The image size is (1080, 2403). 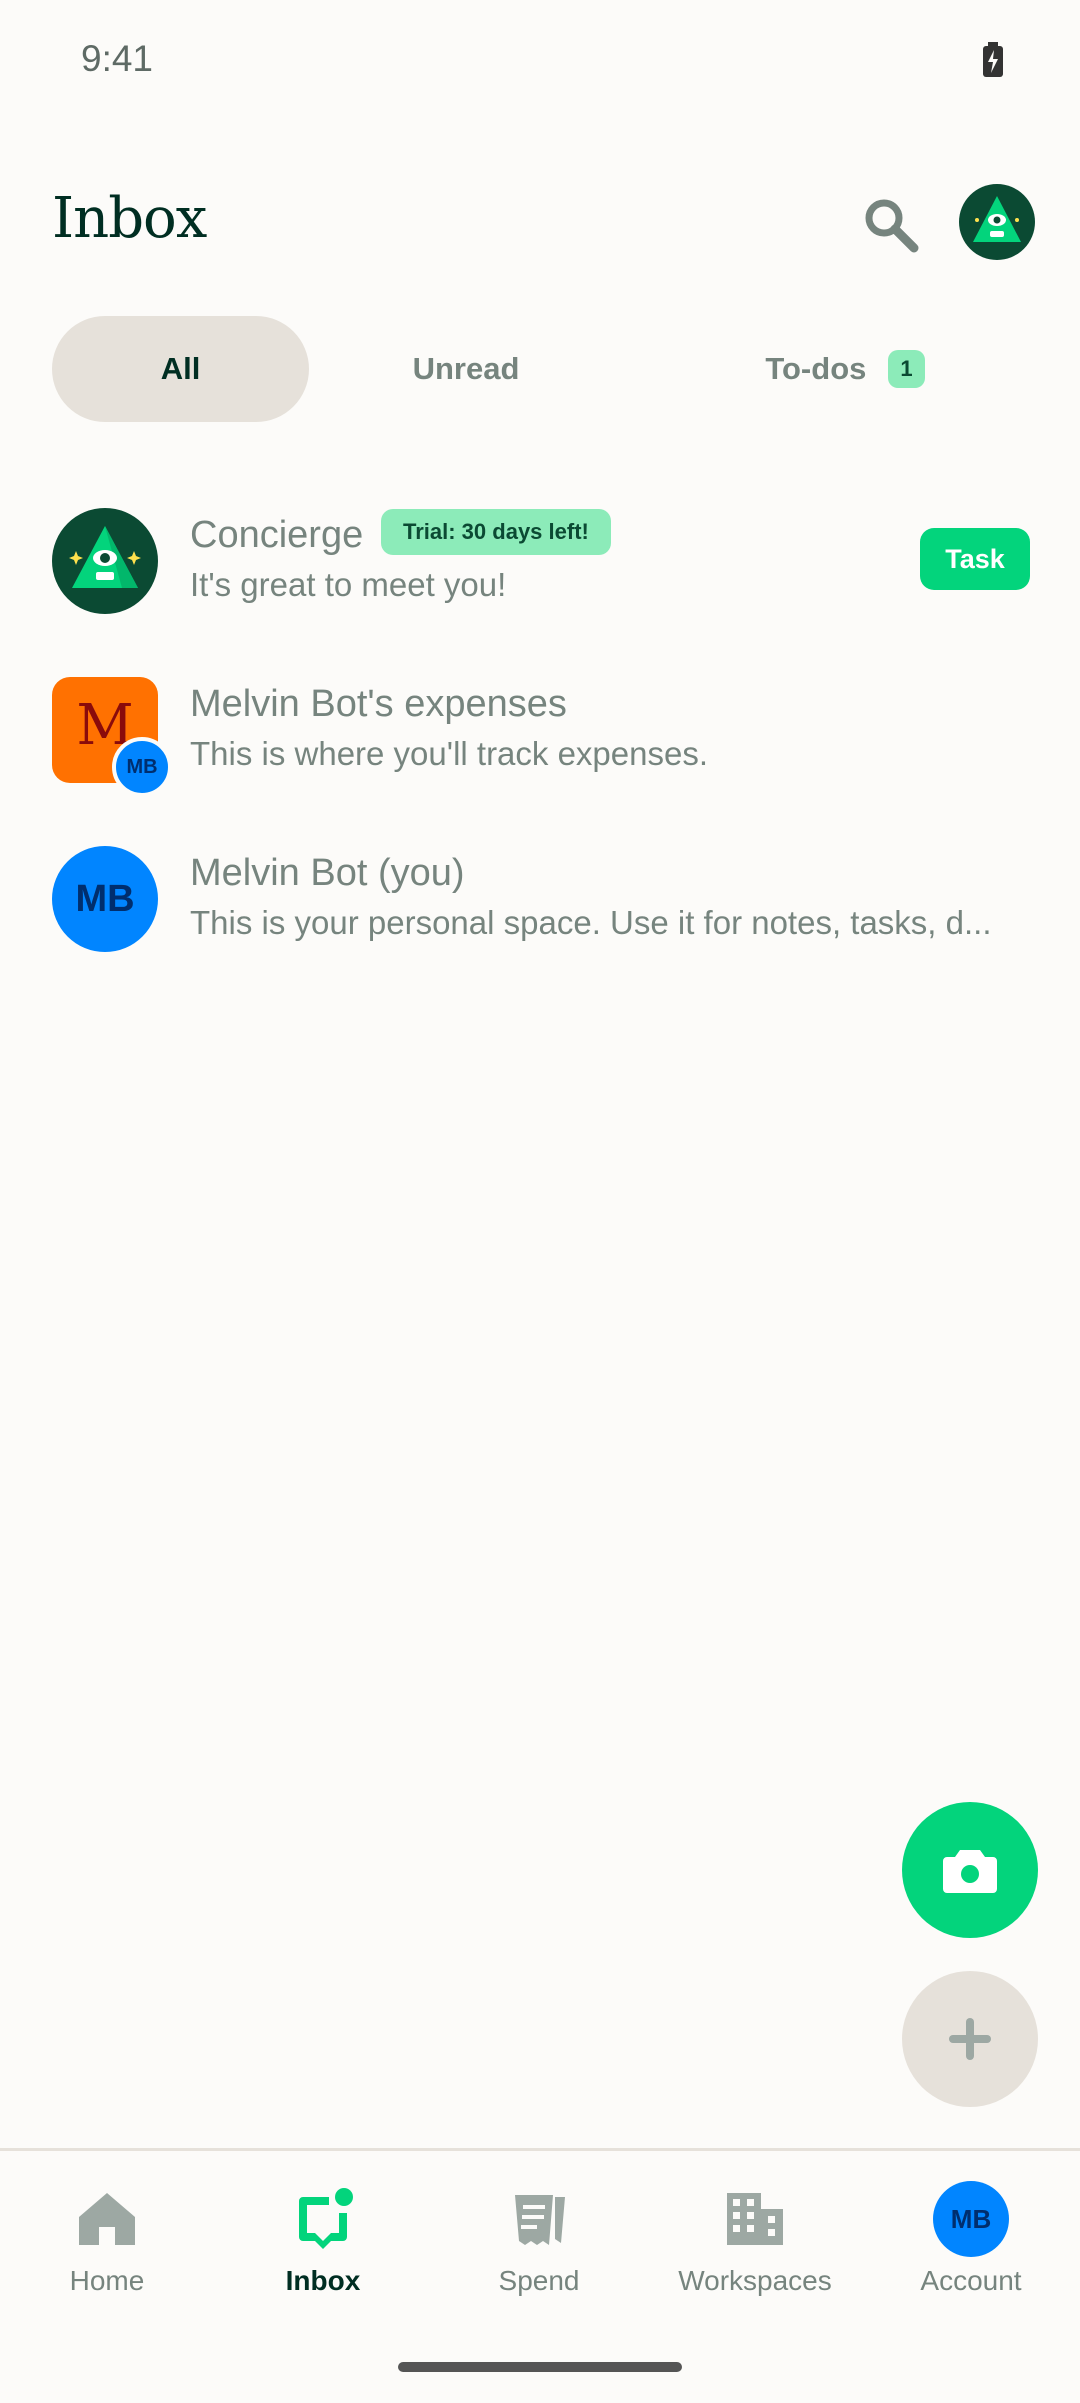 What do you see at coordinates (142, 767) in the screenshot?
I see `user-sub-avatar: MB` at bounding box center [142, 767].